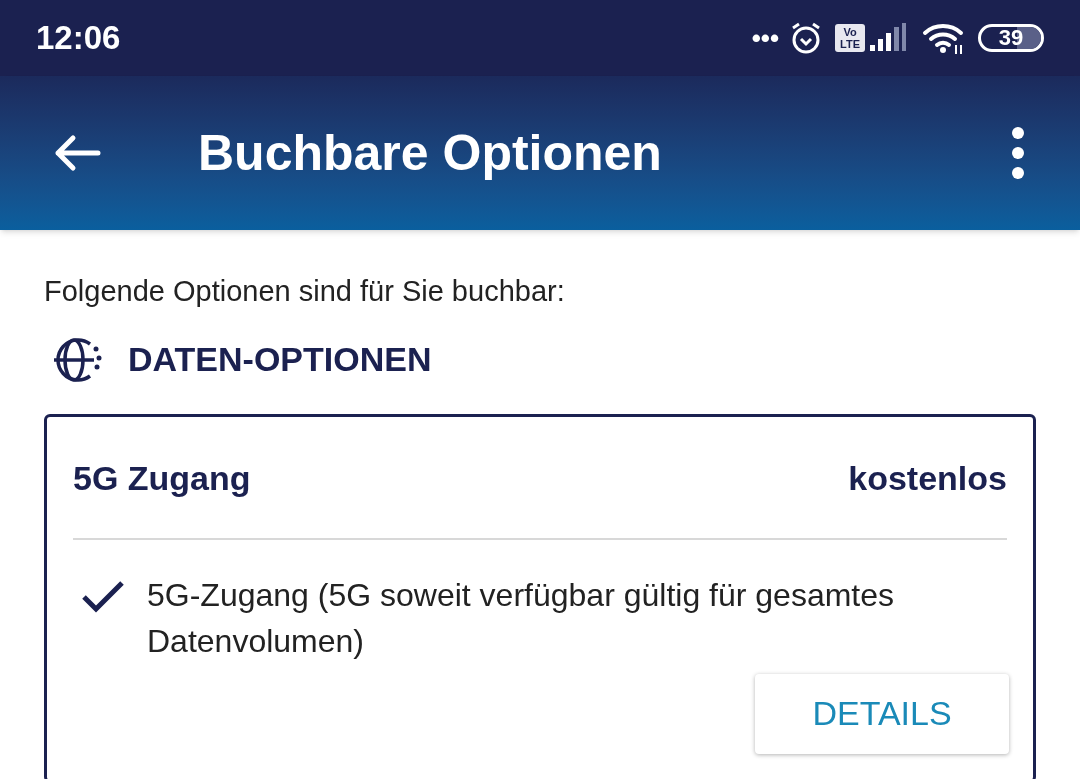  Describe the element at coordinates (305, 291) in the screenshot. I see `intro-text: Folgende Optionen sind für Sie buchbar:` at that location.